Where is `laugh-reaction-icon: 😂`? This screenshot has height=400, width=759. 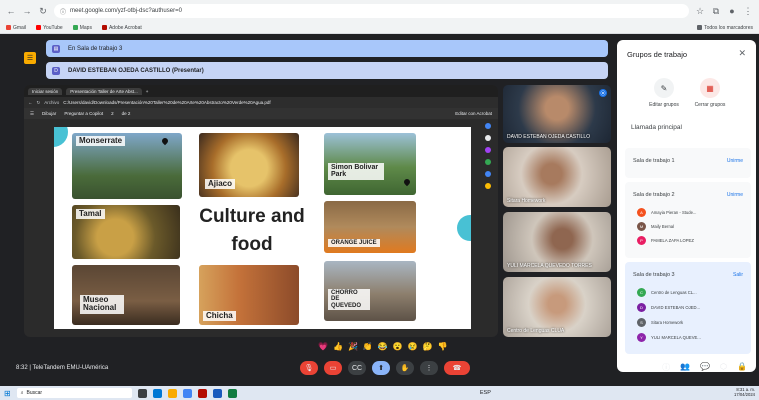
laugh-reaction-icon: 😂 is located at coordinates (383, 346).